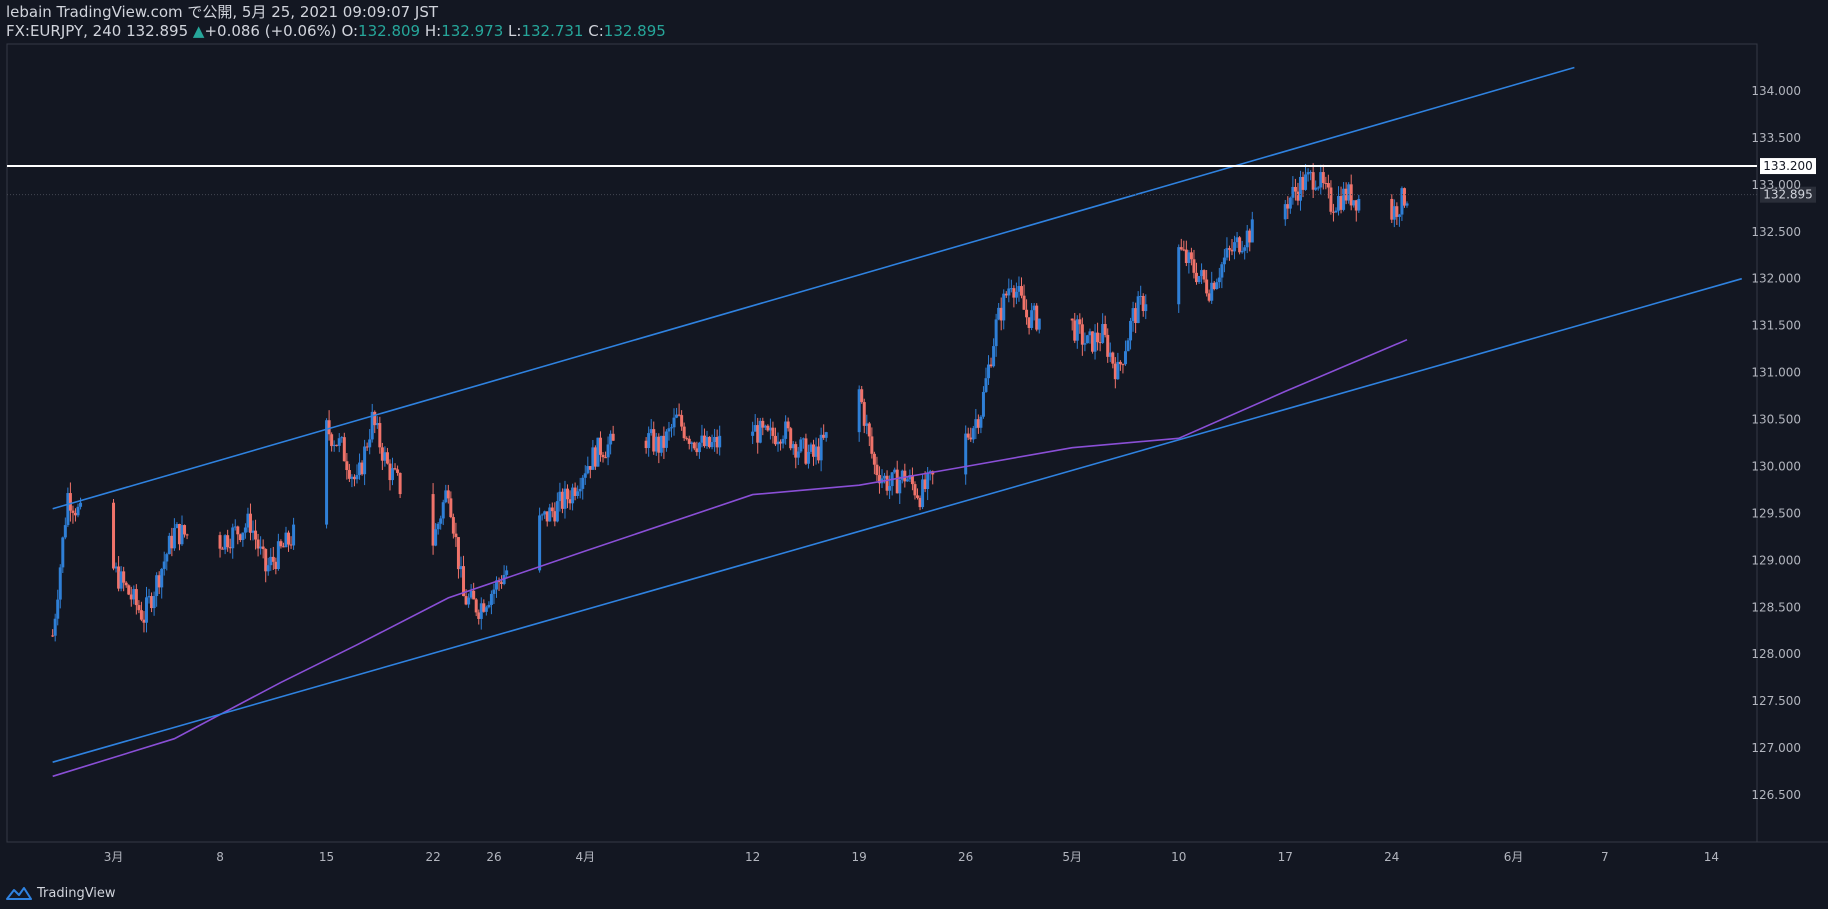  I want to click on x-tick-label: 6月, so click(1514, 857).